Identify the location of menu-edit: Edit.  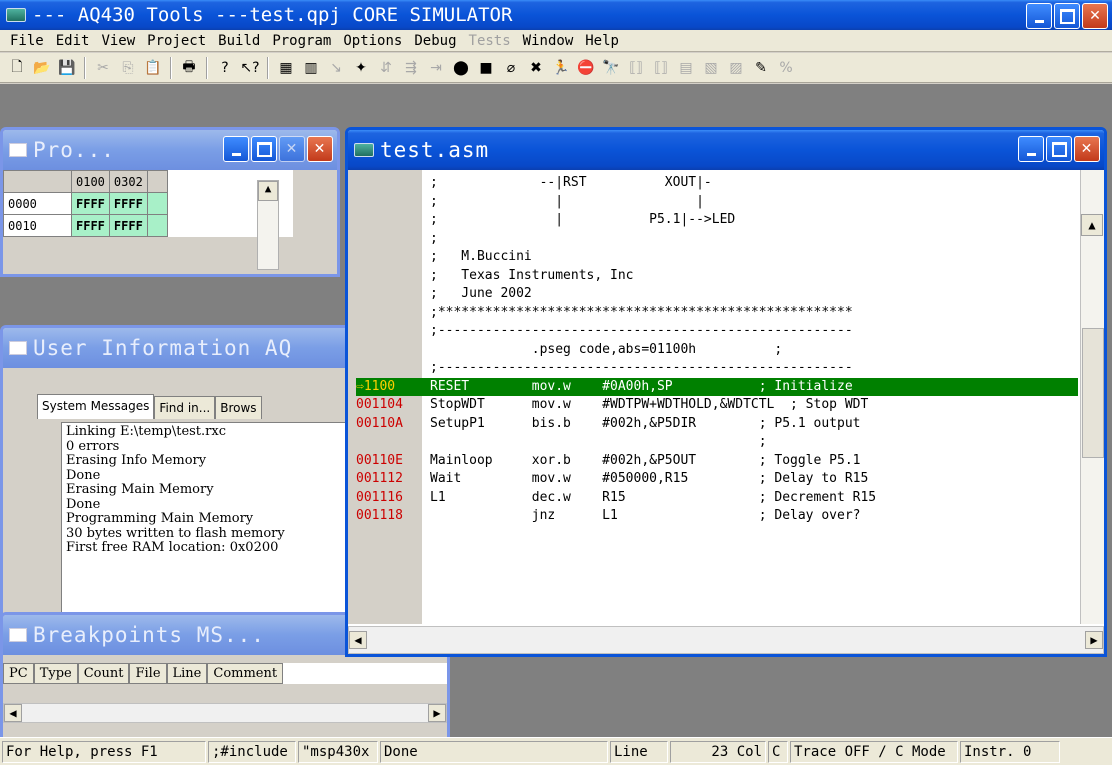
(73, 41).